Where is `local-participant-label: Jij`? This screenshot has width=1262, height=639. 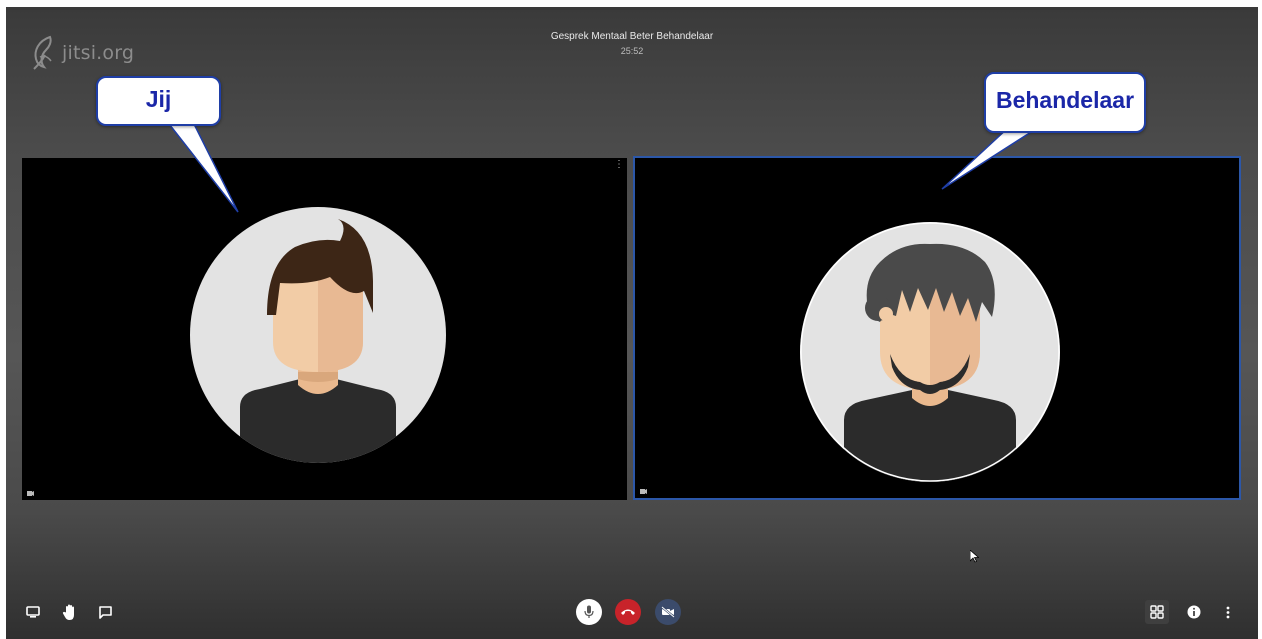 local-participant-label: Jij is located at coordinates (158, 101).